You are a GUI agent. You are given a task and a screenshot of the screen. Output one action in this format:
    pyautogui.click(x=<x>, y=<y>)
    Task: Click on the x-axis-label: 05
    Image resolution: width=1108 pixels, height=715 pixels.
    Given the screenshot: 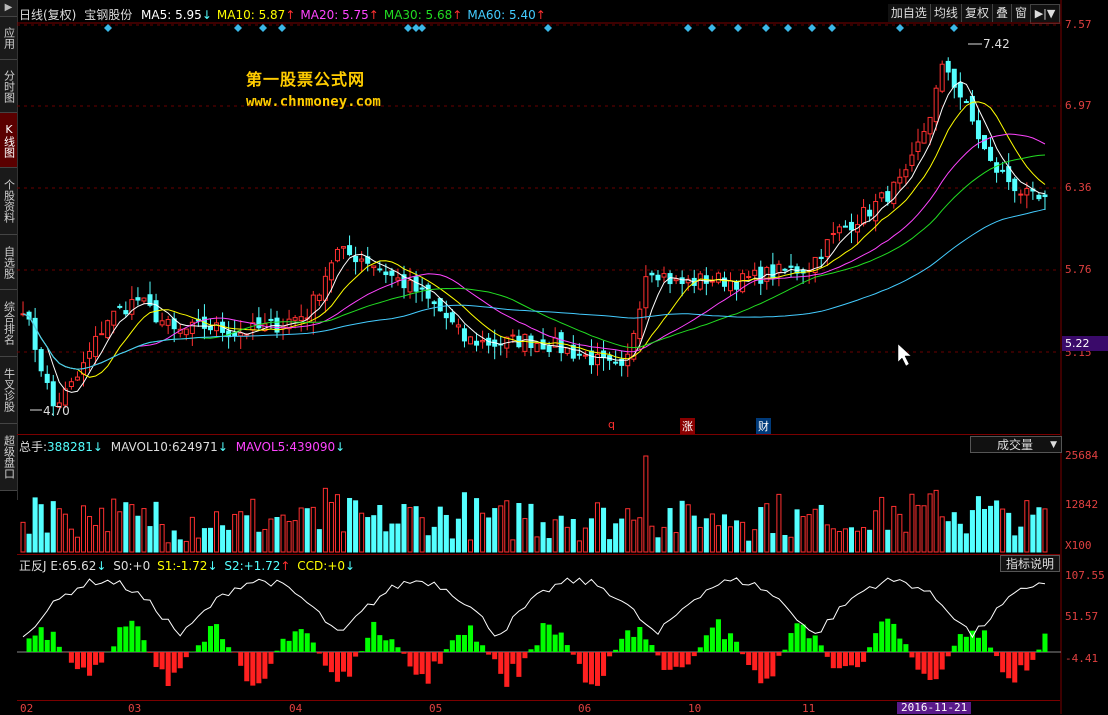 What is the action you would take?
    pyautogui.click(x=436, y=708)
    